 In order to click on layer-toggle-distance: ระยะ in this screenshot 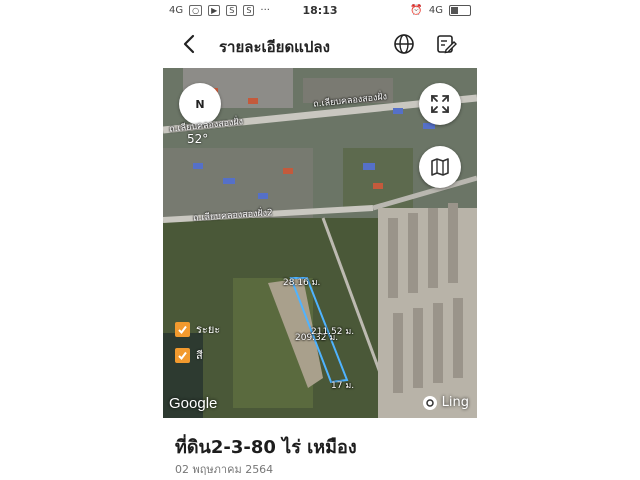, I will do `click(197, 329)`.